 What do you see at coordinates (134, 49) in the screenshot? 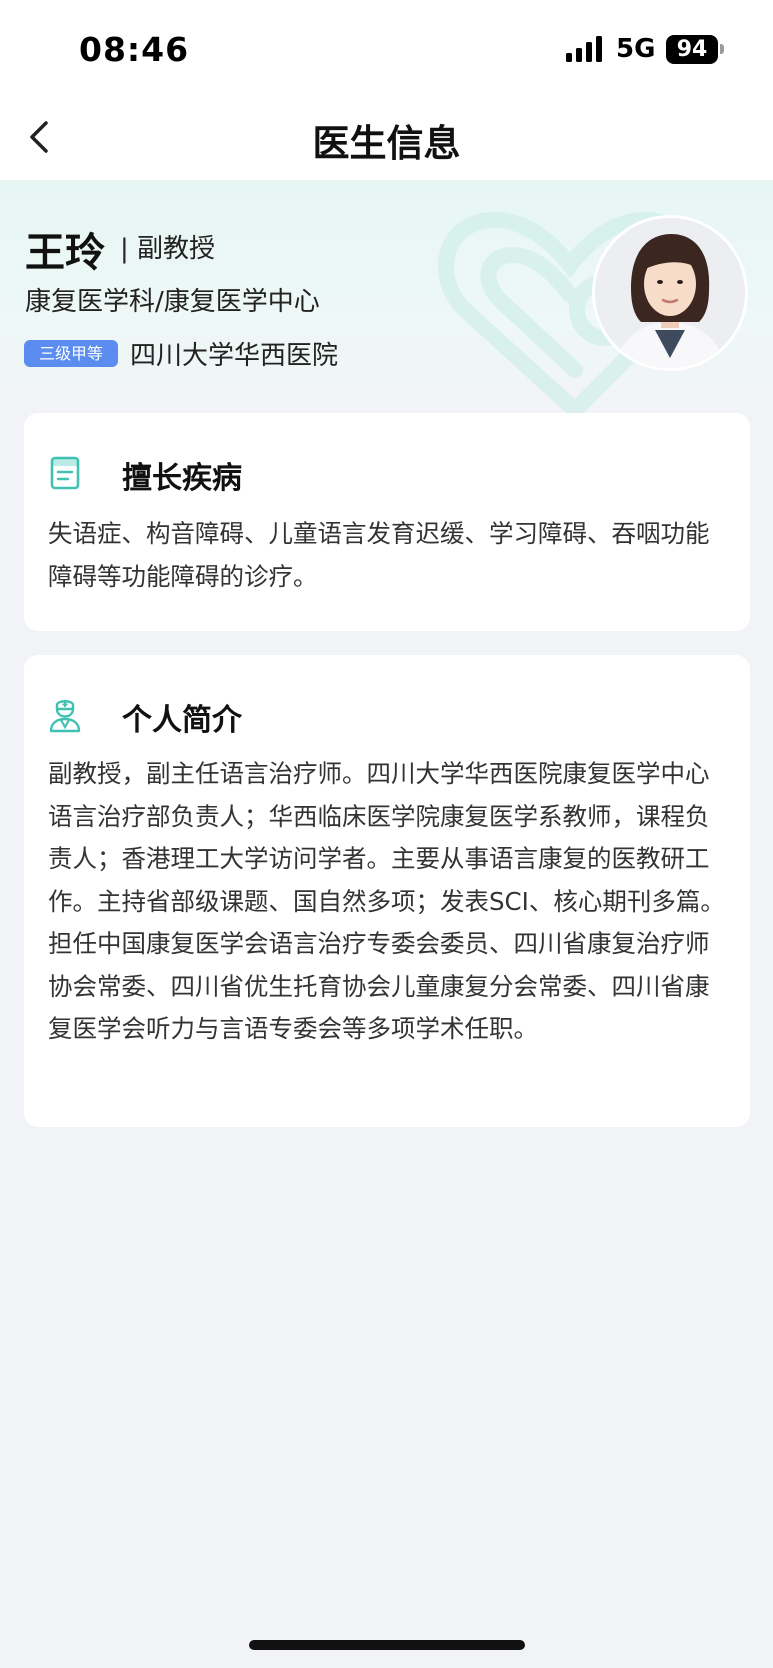
I see `status-time: 08:46` at bounding box center [134, 49].